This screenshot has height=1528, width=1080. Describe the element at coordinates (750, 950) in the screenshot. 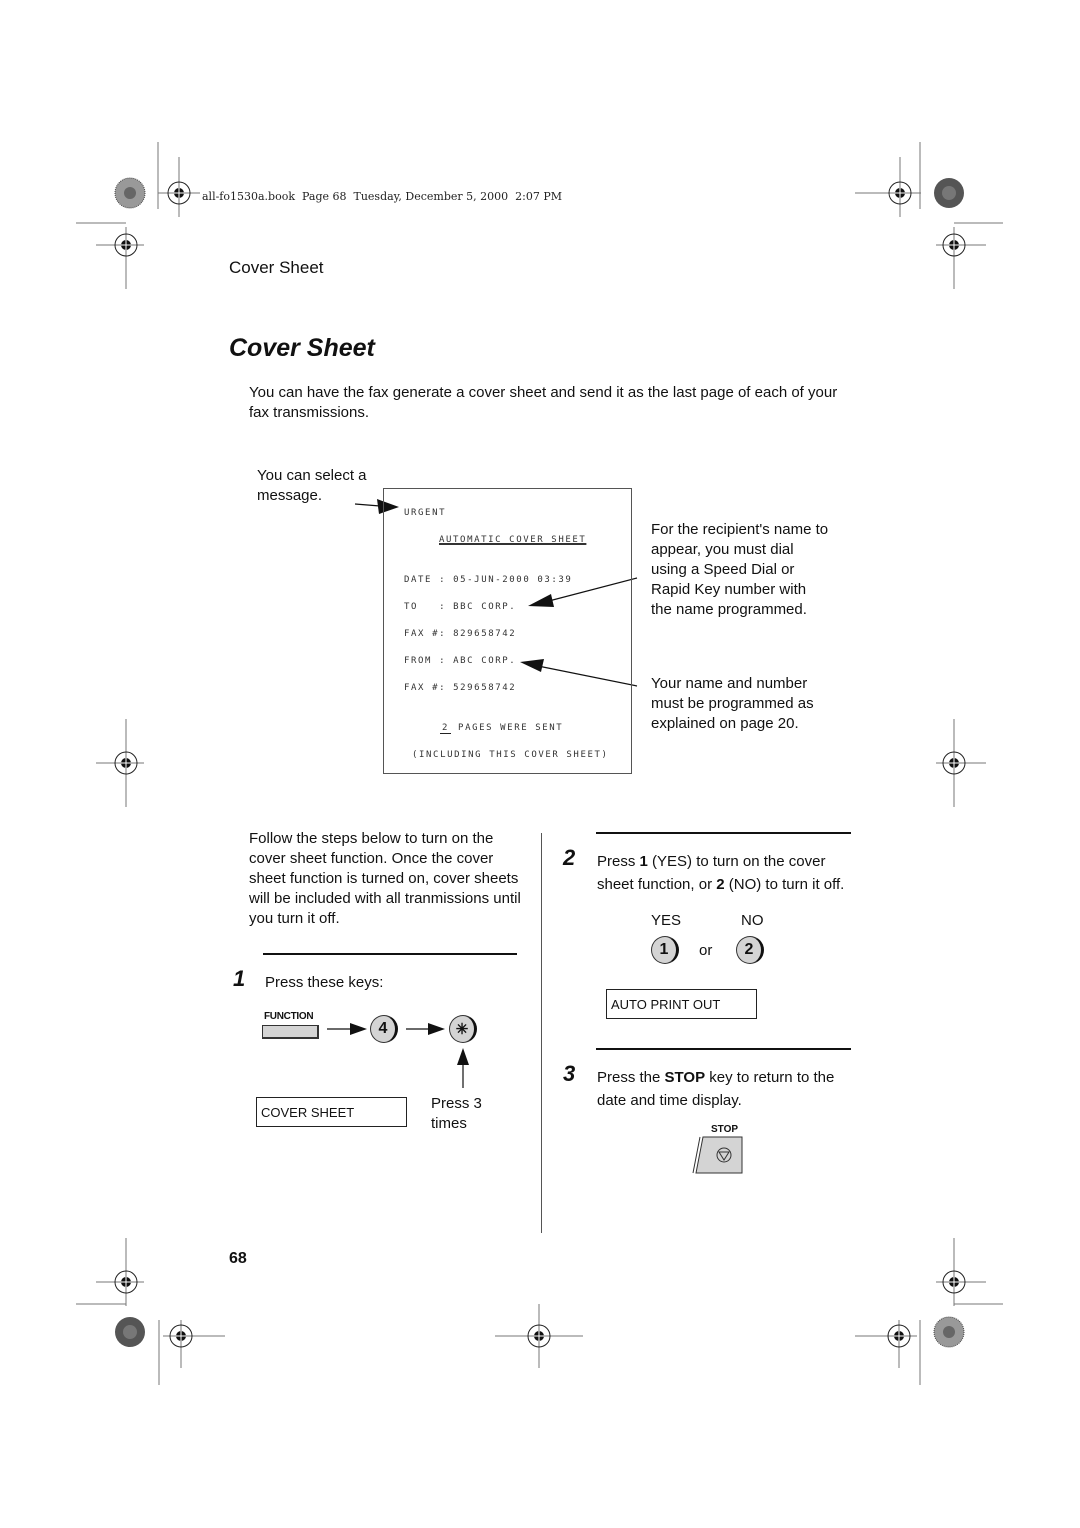

I see `key-2-no: 2` at that location.